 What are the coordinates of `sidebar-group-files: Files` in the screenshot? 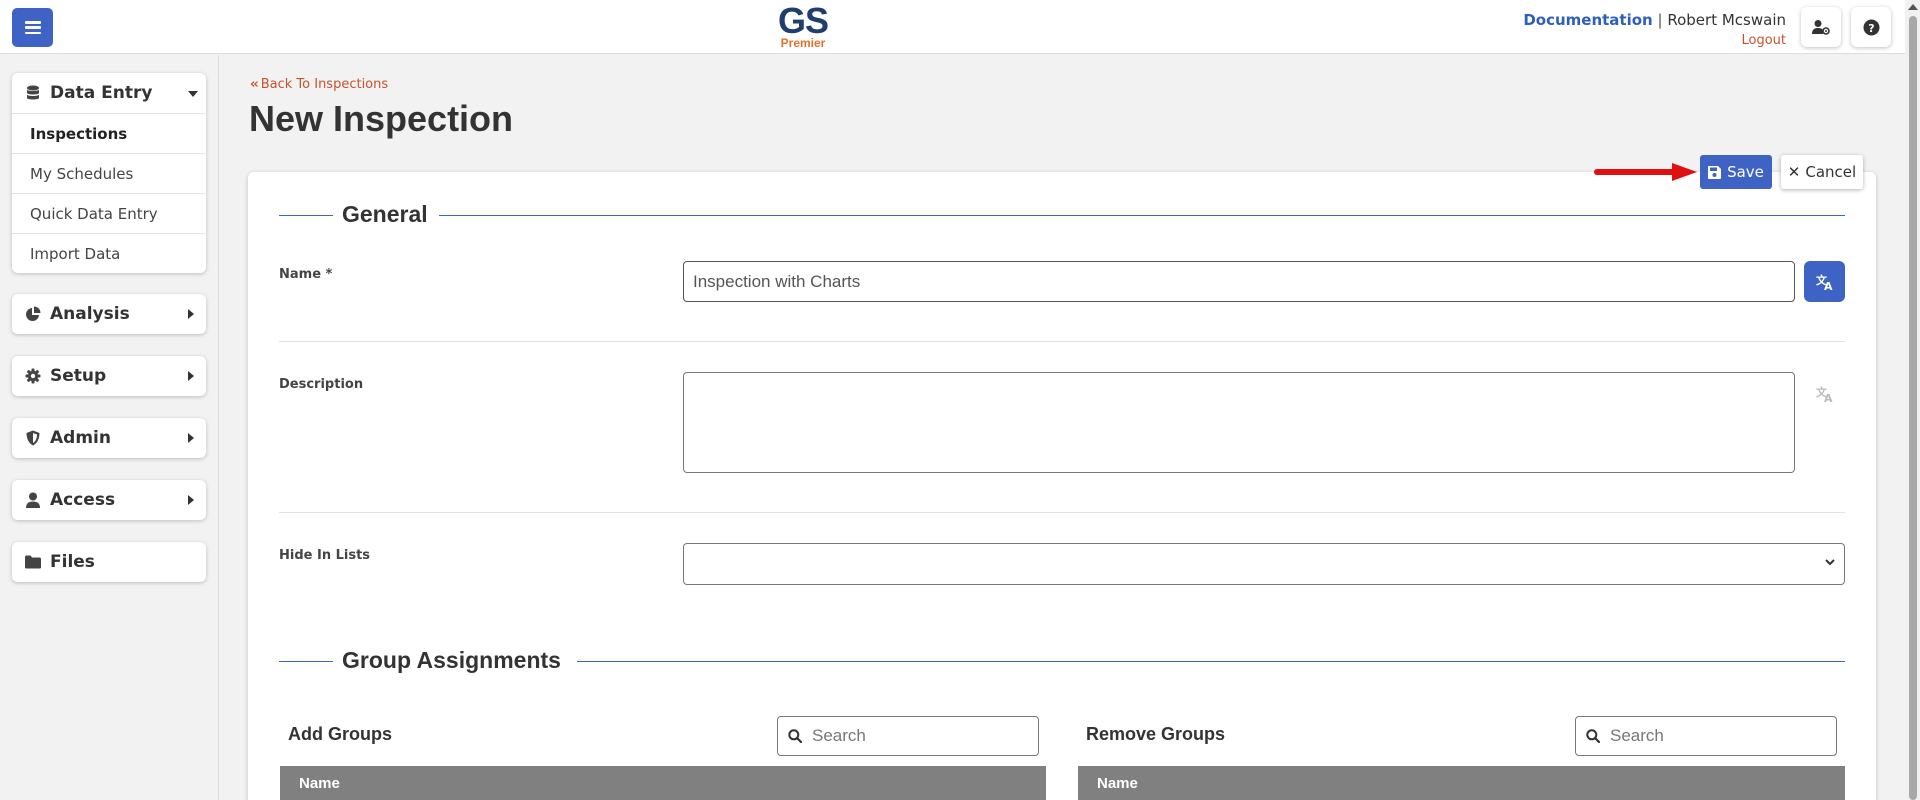 It's located at (109, 562).